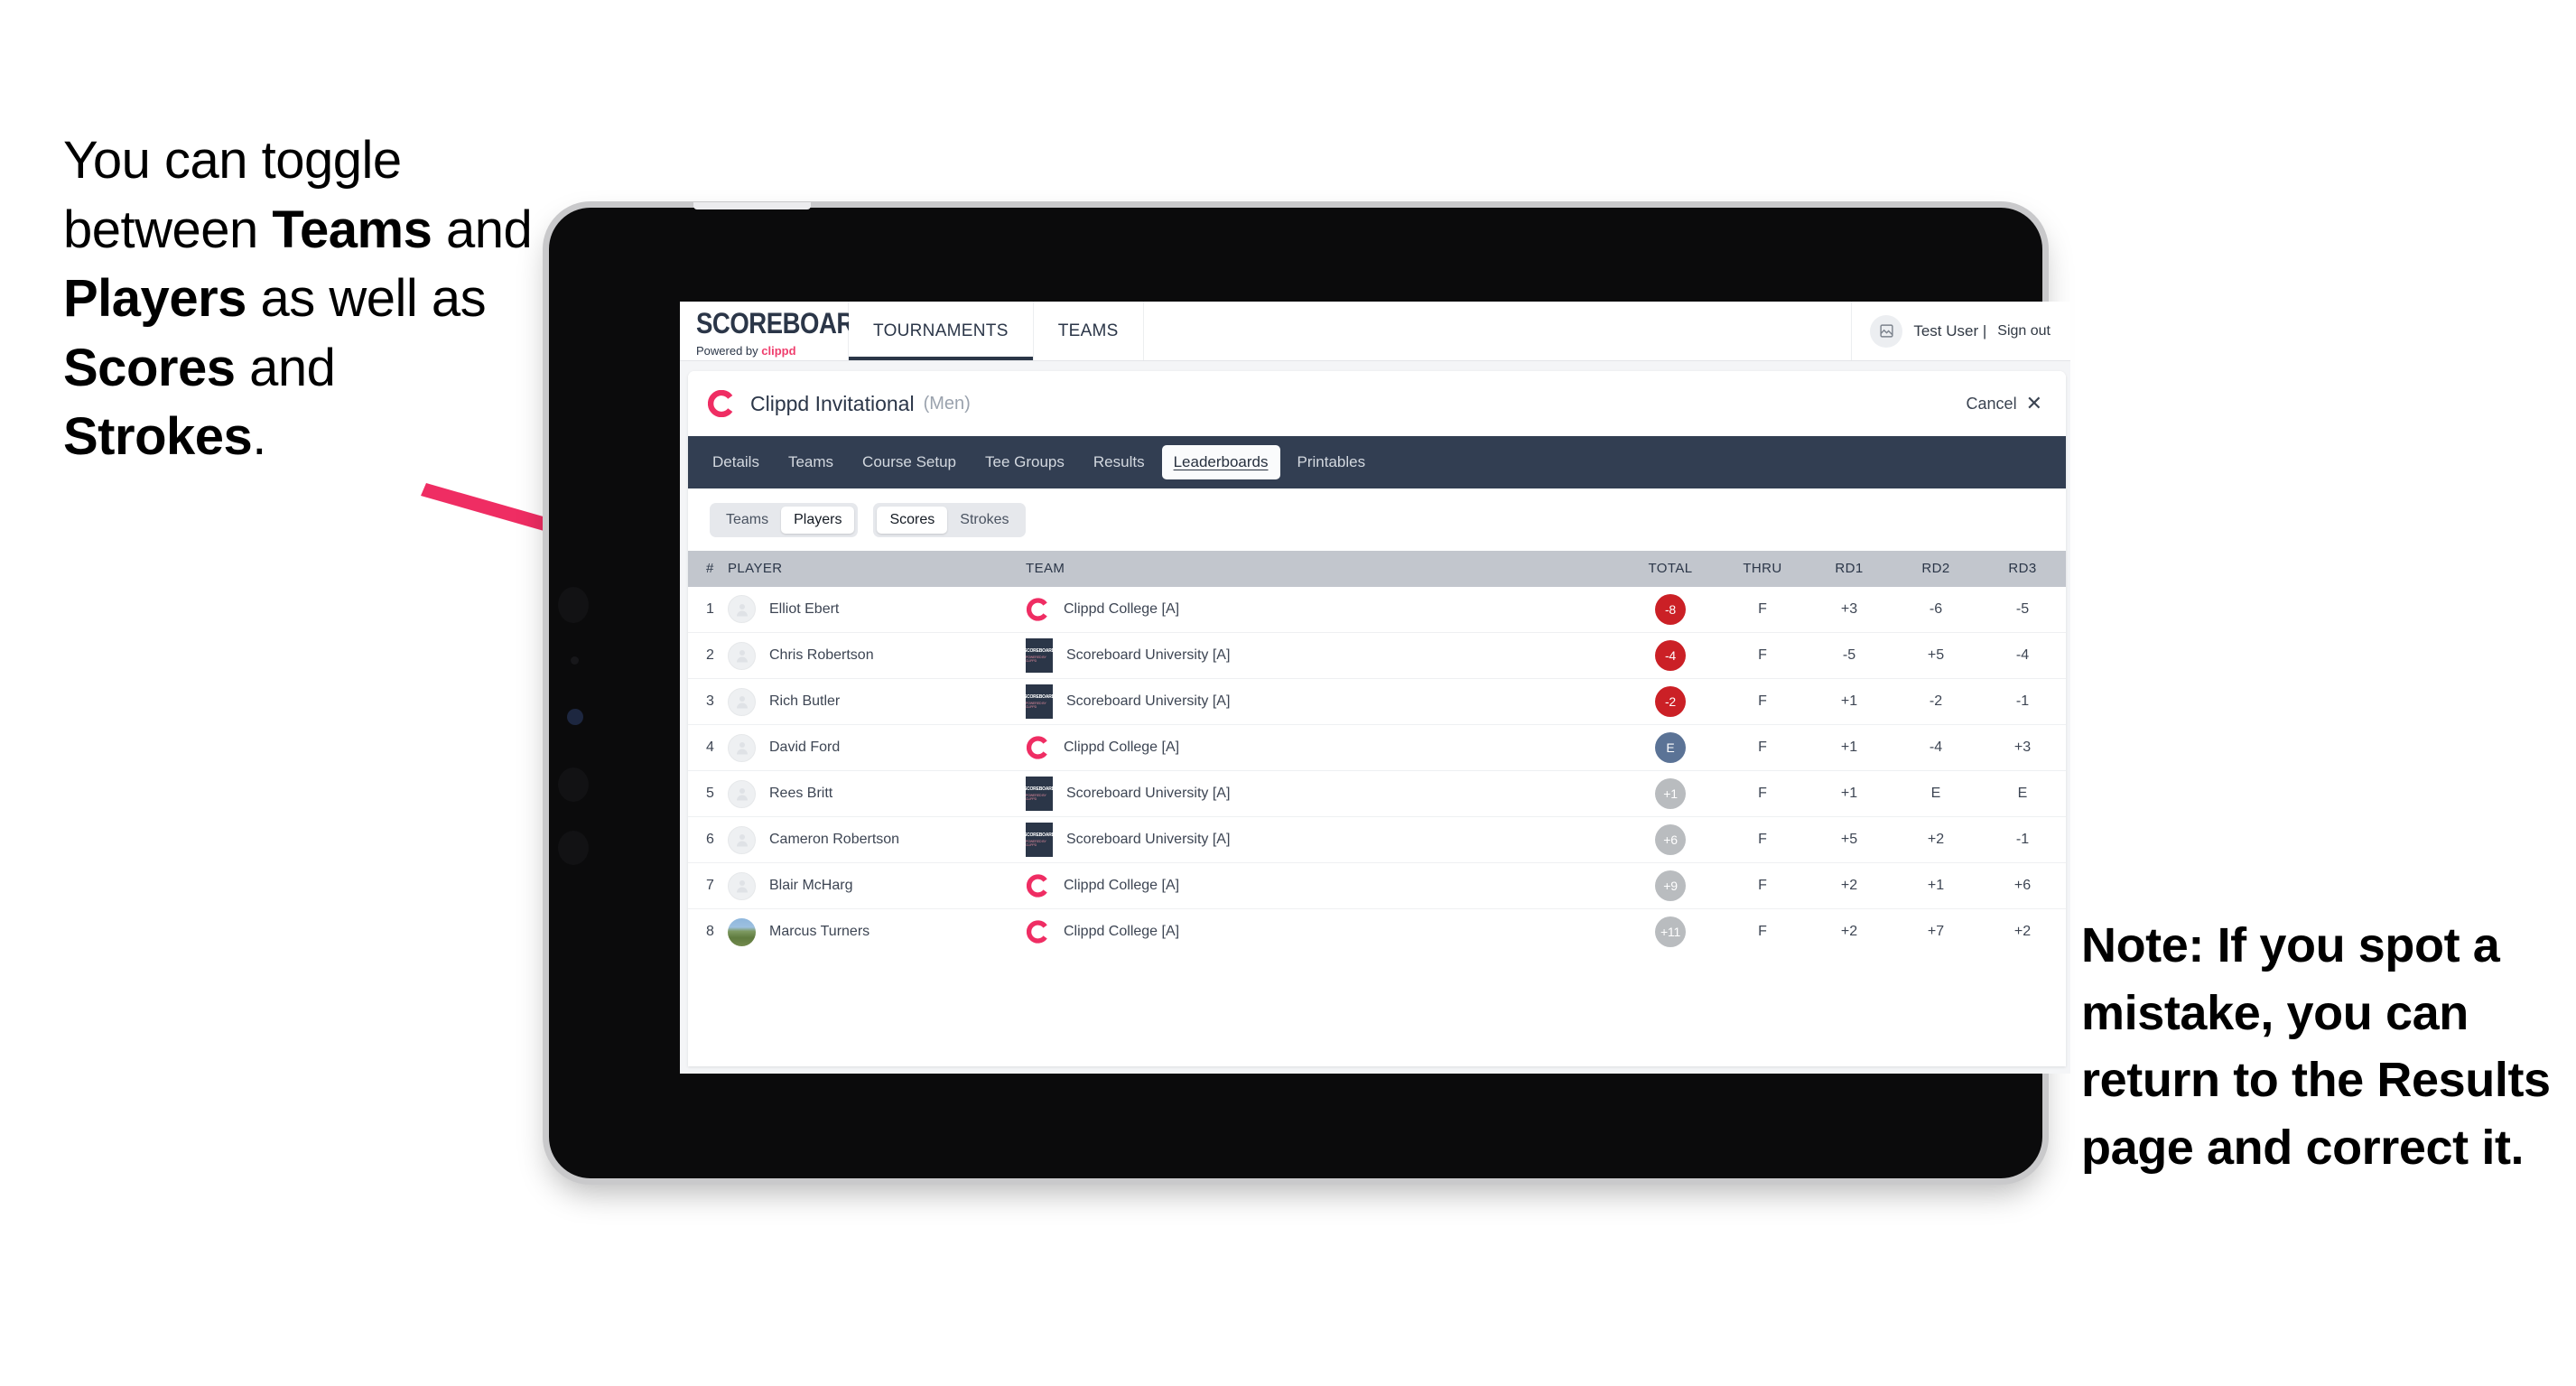  I want to click on player-name: Rees Britt, so click(801, 794).